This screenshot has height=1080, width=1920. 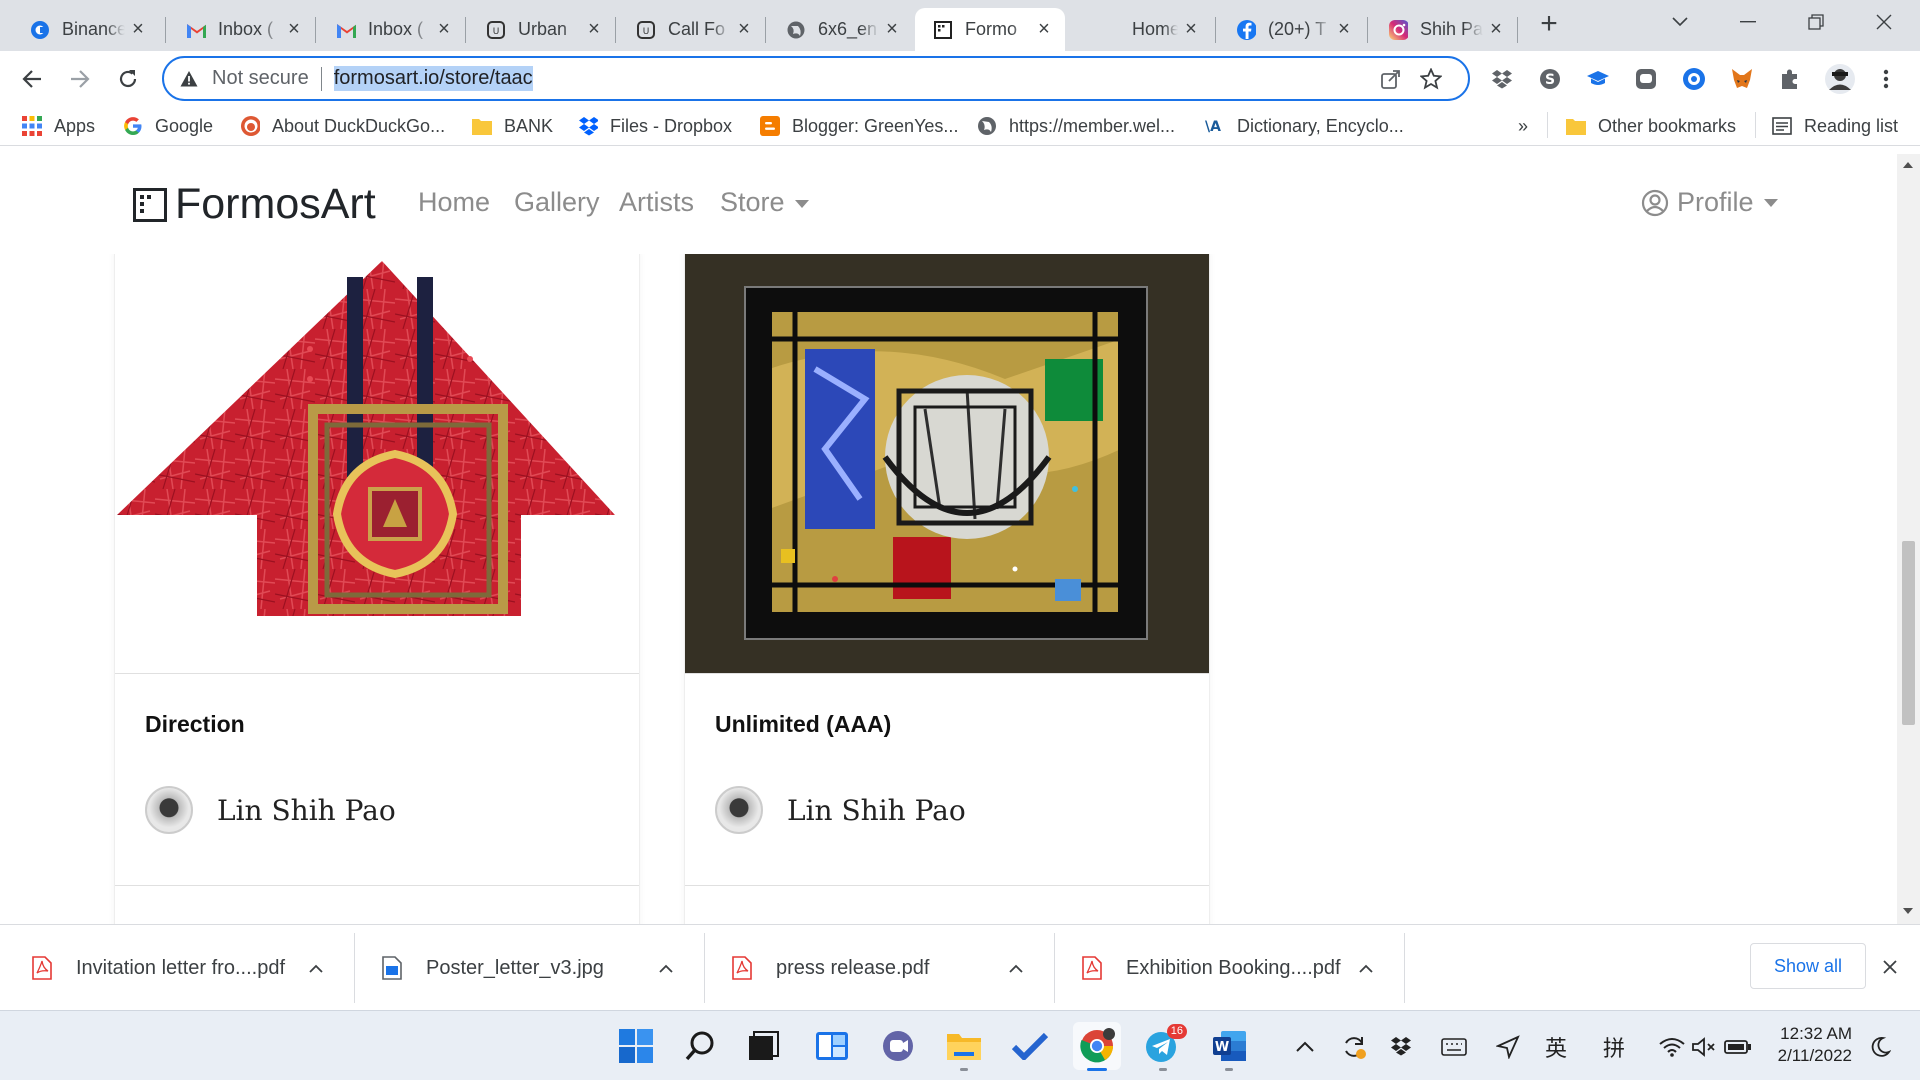 What do you see at coordinates (391, 29) in the screenshot?
I see `tab-gmail-2: Inbox ( ×` at bounding box center [391, 29].